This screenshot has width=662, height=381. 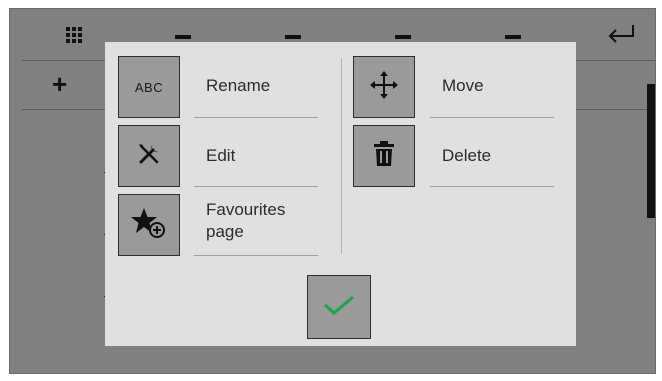 I want to click on move-arrows-icon, so click(x=384, y=87).